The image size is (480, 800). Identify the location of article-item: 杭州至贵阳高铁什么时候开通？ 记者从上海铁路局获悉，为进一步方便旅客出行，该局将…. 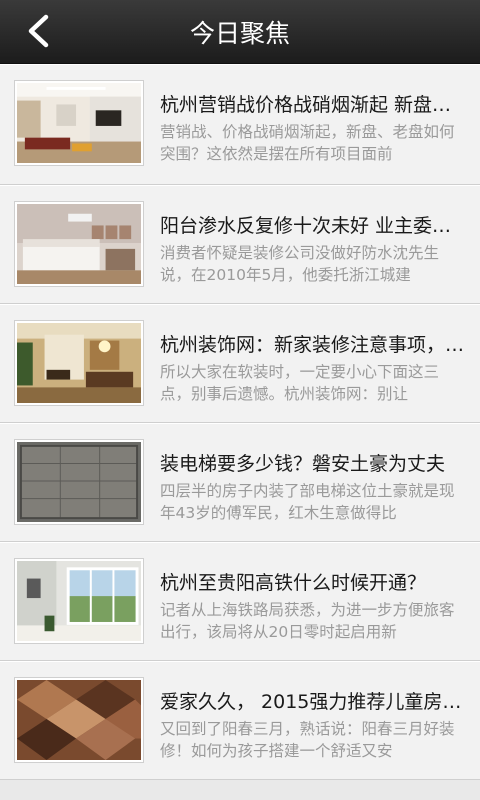
(240, 601).